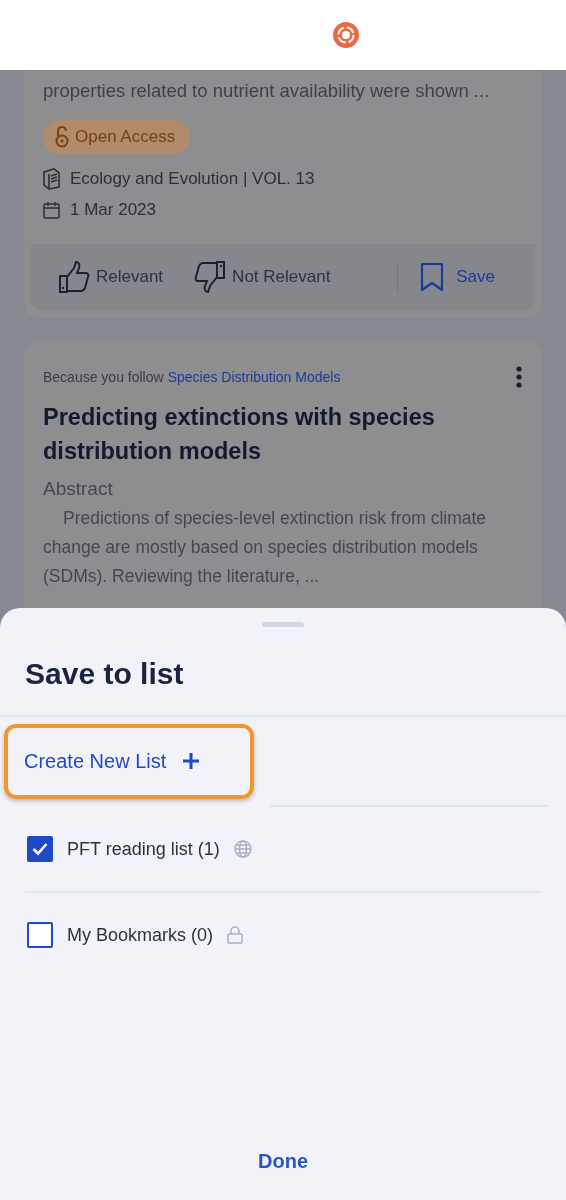 Image resolution: width=566 pixels, height=1200 pixels. What do you see at coordinates (346, 35) in the screenshot?
I see `record-icon` at bounding box center [346, 35].